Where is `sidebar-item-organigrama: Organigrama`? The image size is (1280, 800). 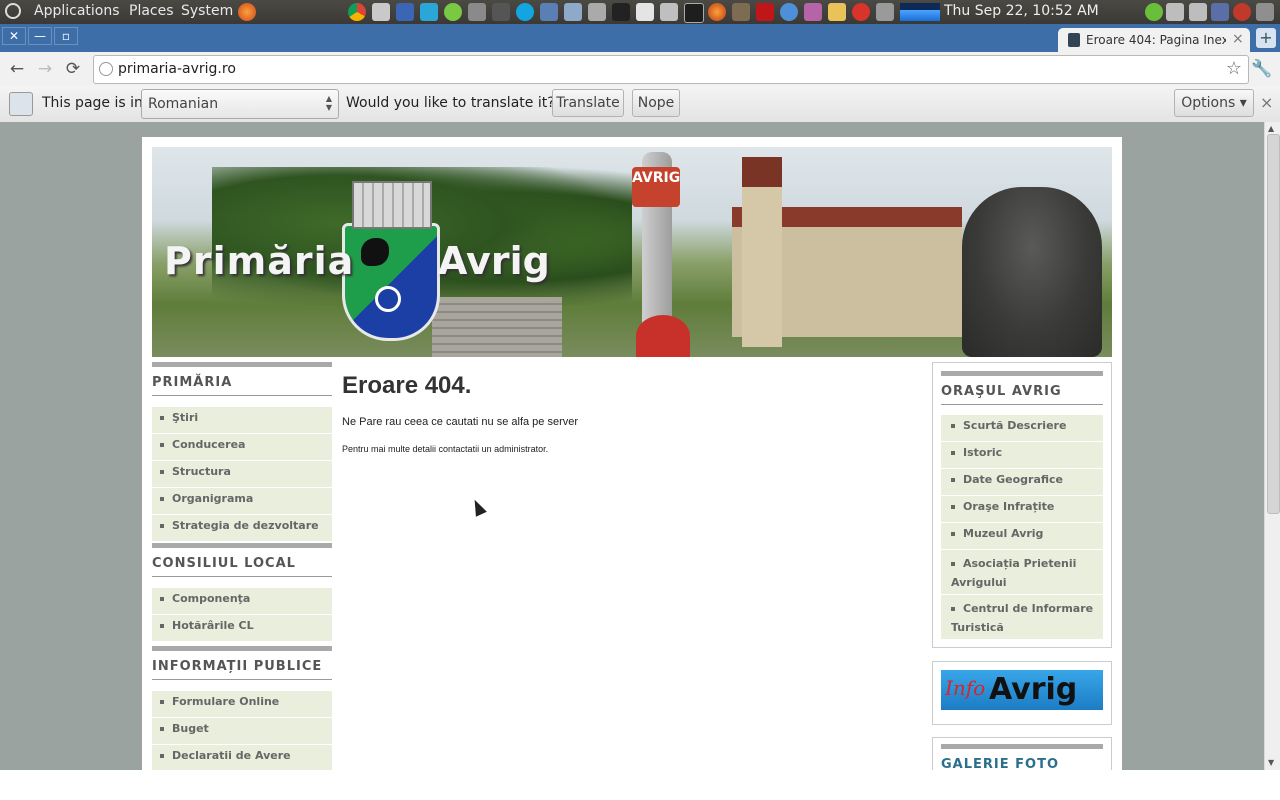 sidebar-item-organigrama: Organigrama is located at coordinates (242, 501).